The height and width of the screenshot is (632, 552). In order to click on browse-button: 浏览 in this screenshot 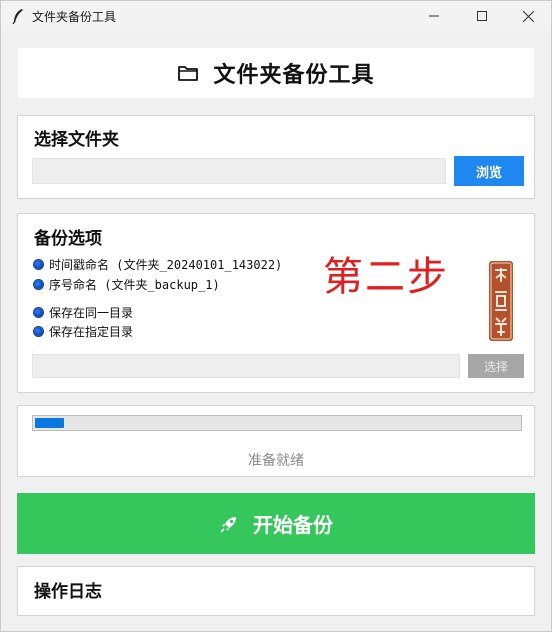, I will do `click(489, 171)`.